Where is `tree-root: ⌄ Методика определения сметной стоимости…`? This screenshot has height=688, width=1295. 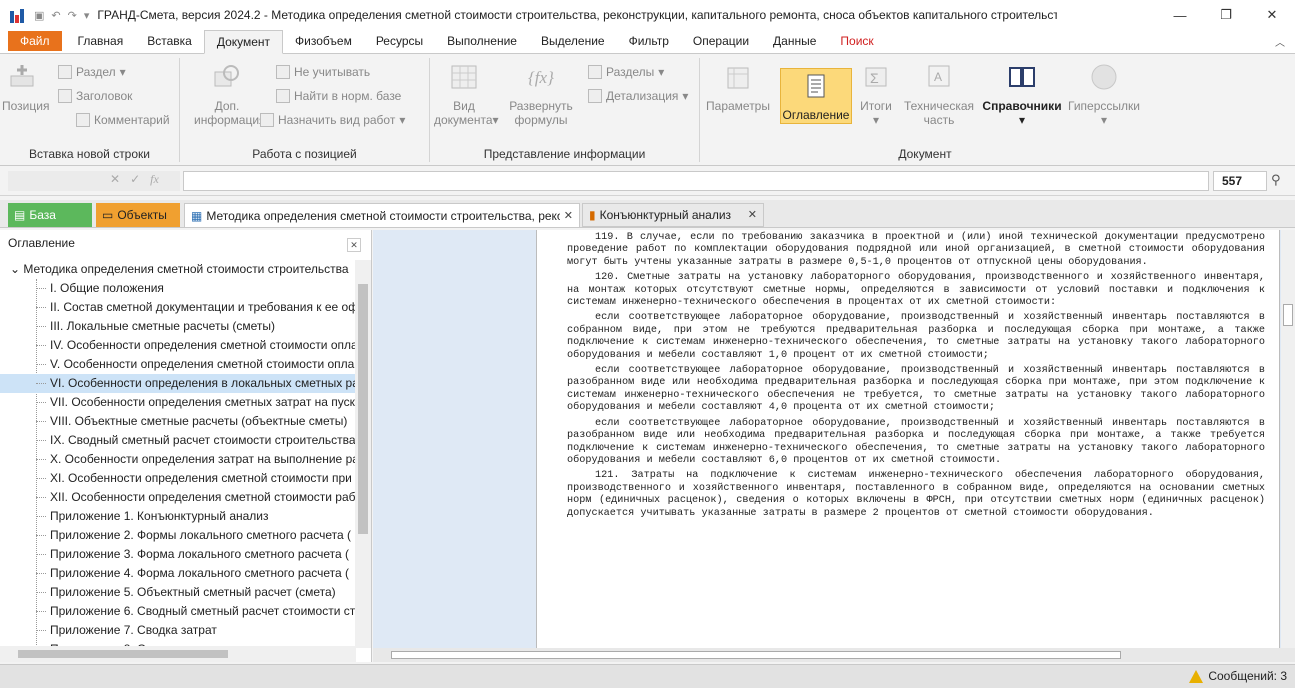
tree-root: ⌄ Методика определения сметной стоимости… is located at coordinates (178, 269).